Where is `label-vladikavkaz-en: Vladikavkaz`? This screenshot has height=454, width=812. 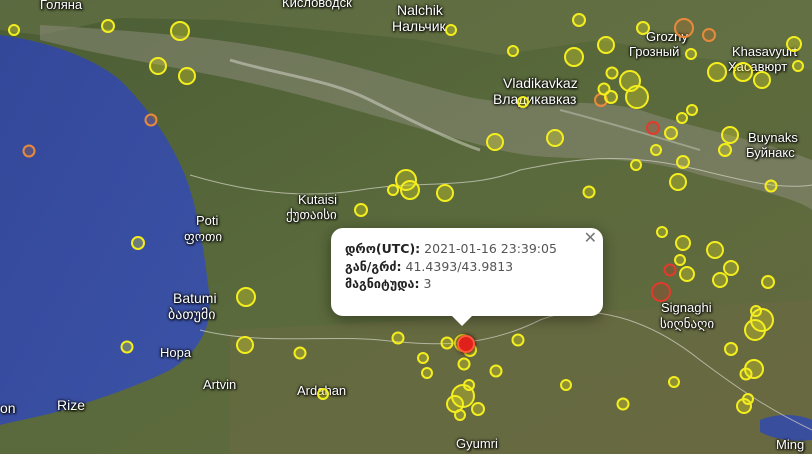 label-vladikavkaz-en: Vladikavkaz is located at coordinates (540, 83).